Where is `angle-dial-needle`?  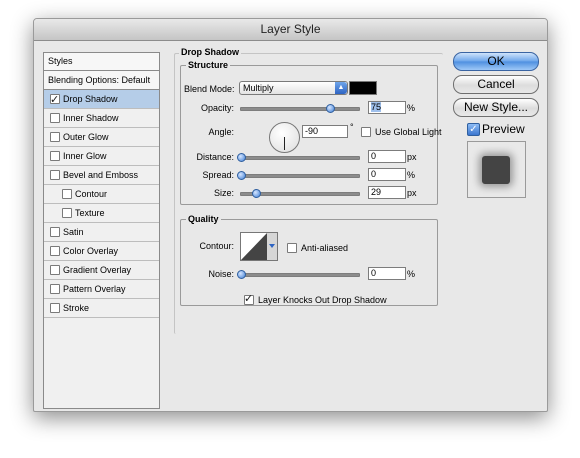 angle-dial-needle is located at coordinates (284, 143).